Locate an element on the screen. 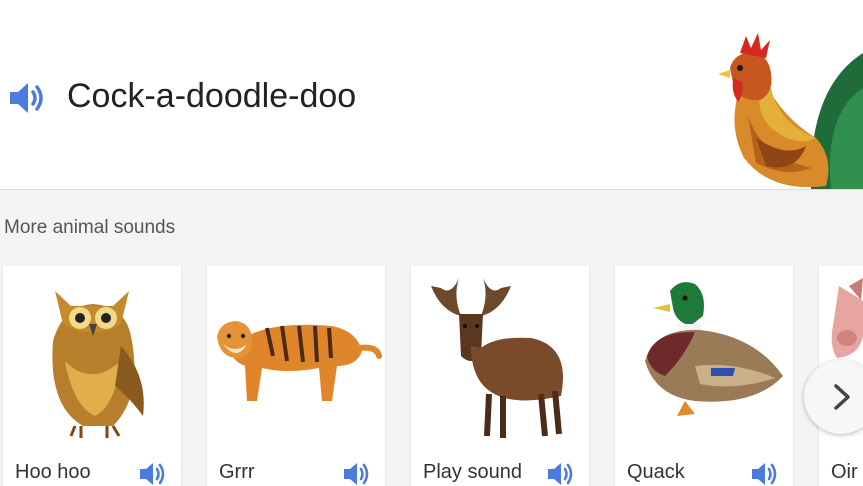 This screenshot has width=863, height=486. duck-illustration is located at coordinates (714, 349).